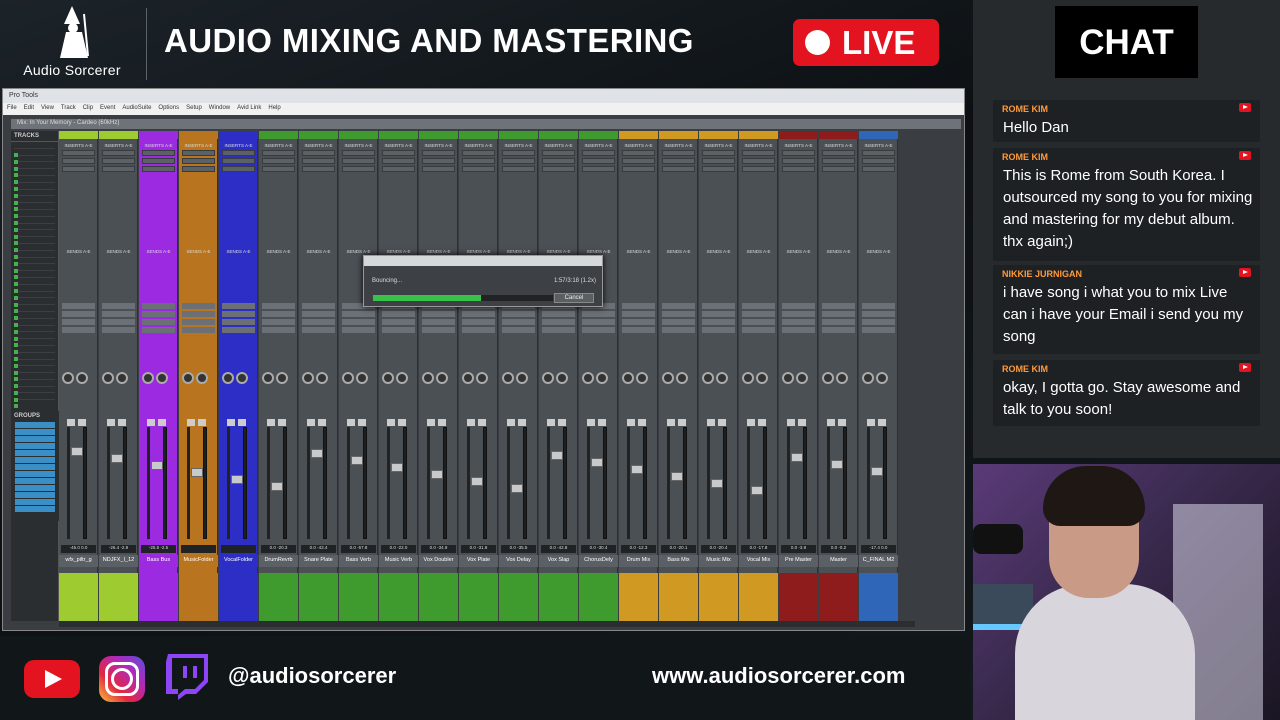 This screenshot has width=1280, height=720. Describe the element at coordinates (798, 561) in the screenshot. I see `strip-name: Pre Master` at that location.